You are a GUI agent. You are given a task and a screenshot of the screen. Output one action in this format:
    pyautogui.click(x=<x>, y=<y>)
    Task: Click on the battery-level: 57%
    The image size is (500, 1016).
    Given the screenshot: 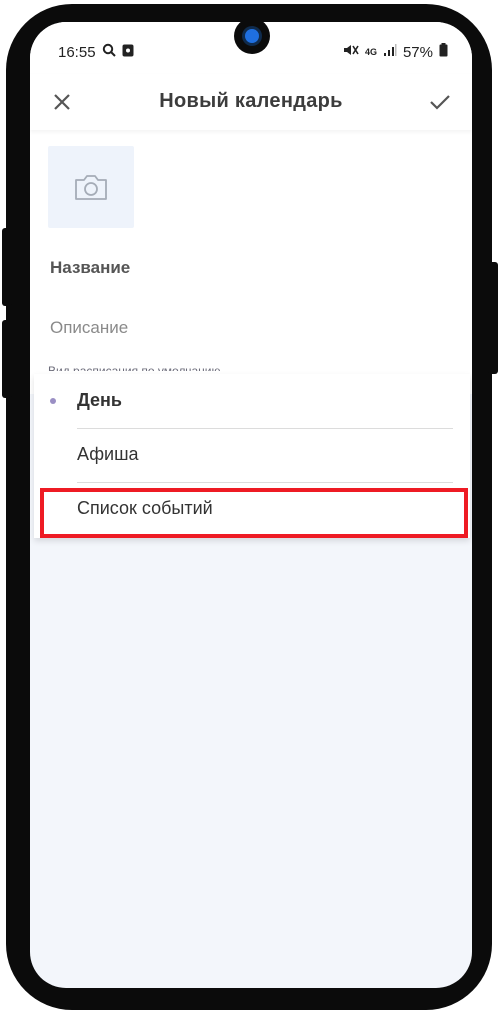 What is the action you would take?
    pyautogui.click(x=417, y=52)
    